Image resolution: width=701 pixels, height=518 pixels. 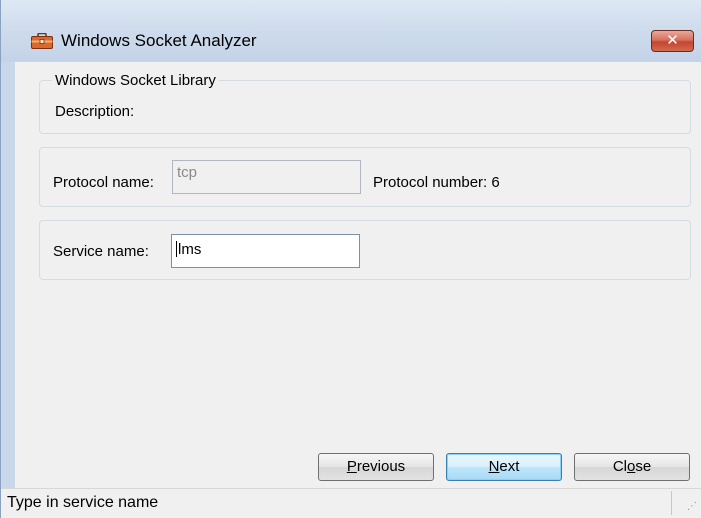 I want to click on previous-accelerator: P, so click(x=351, y=466).